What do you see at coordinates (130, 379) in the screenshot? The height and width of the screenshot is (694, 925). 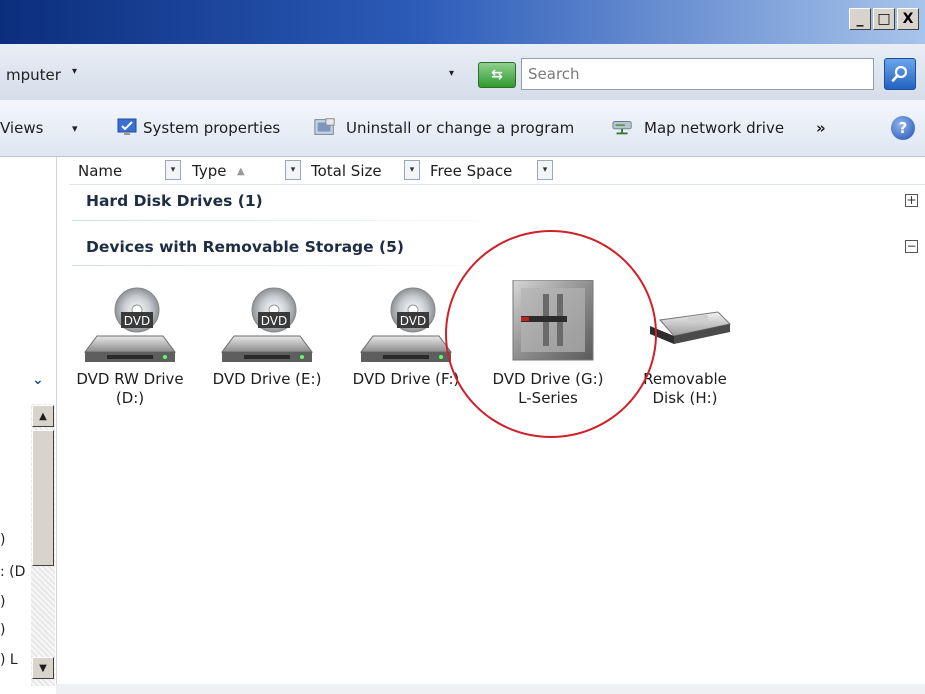 I see `drive-label: DVD RW Drive` at bounding box center [130, 379].